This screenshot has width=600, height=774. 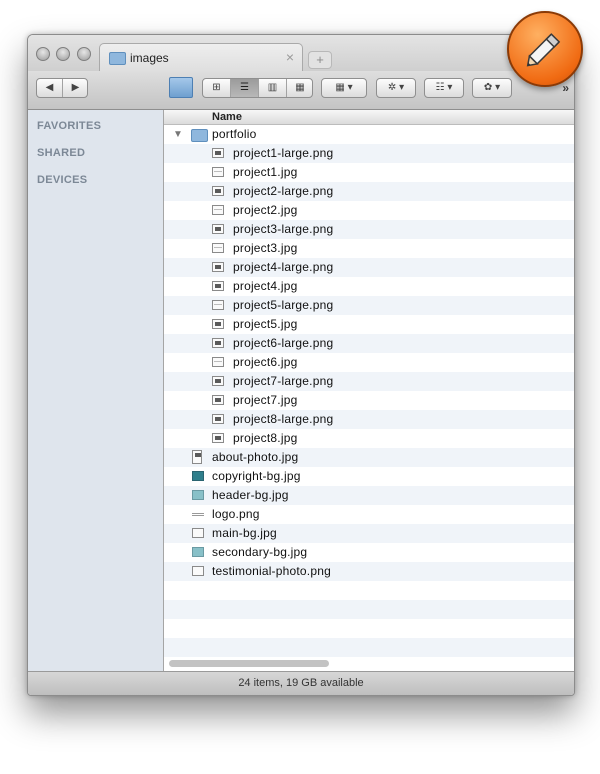 I want to click on icon-view-button: ⊞, so click(x=216, y=88).